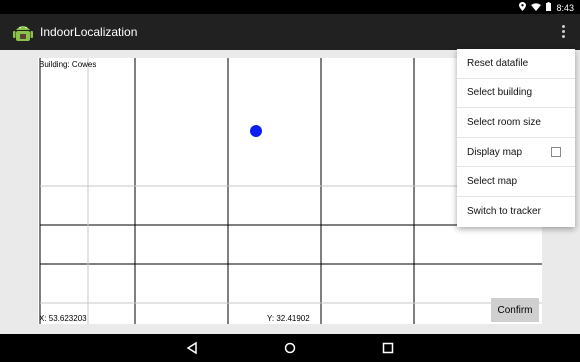 Image resolution: width=580 pixels, height=362 pixels. Describe the element at coordinates (192, 348) in the screenshot. I see `back-icon` at that location.